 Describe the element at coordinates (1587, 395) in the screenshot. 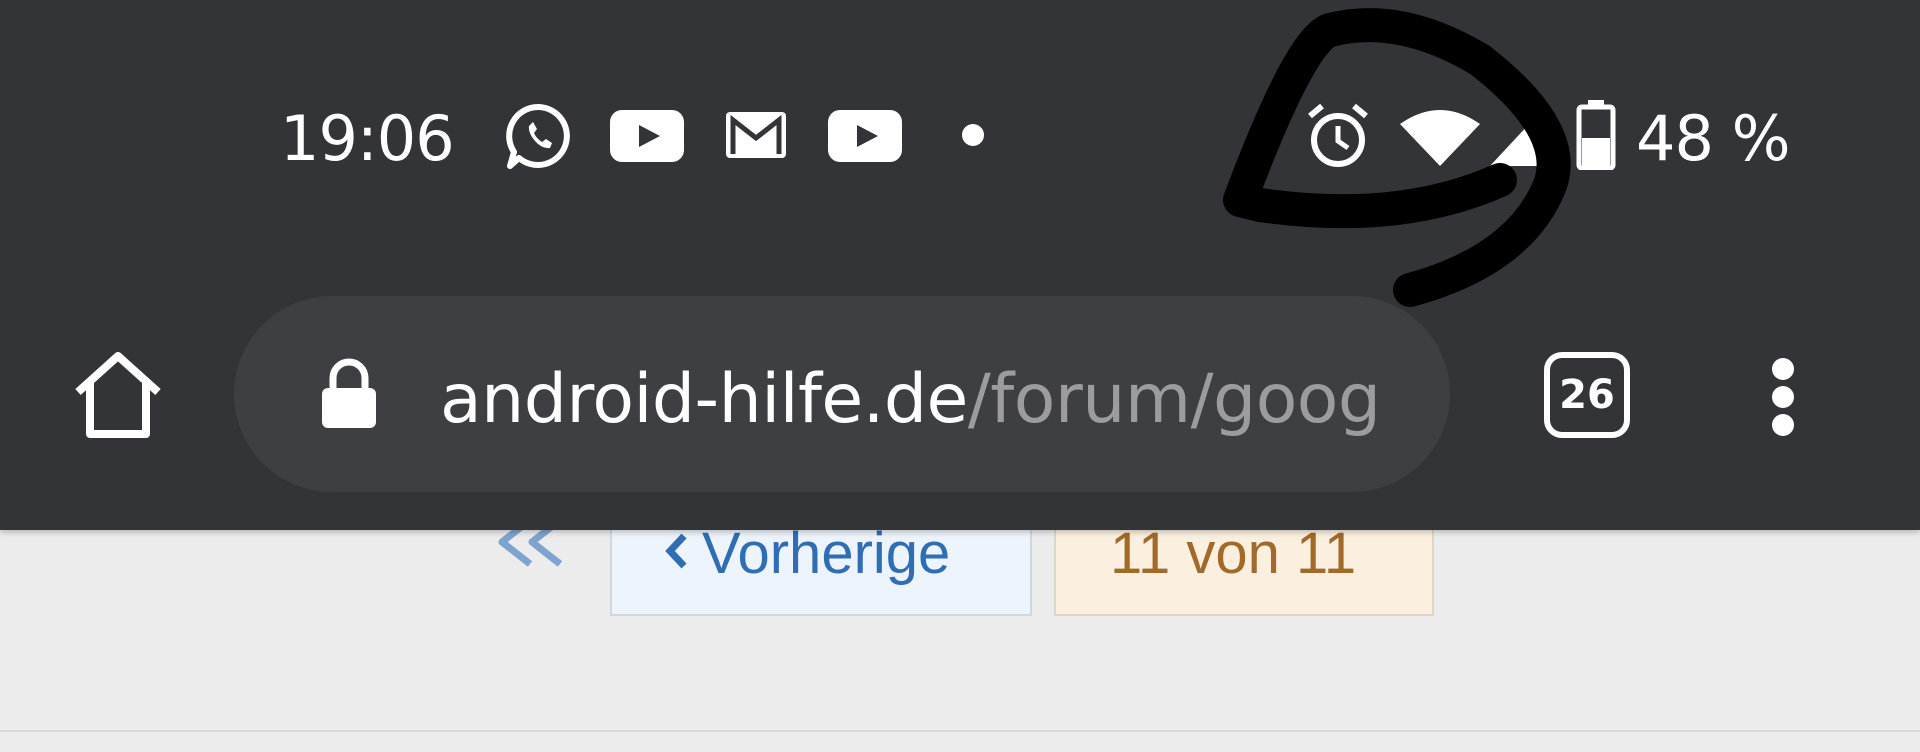

I see `tab-switcher-button: 26` at that location.